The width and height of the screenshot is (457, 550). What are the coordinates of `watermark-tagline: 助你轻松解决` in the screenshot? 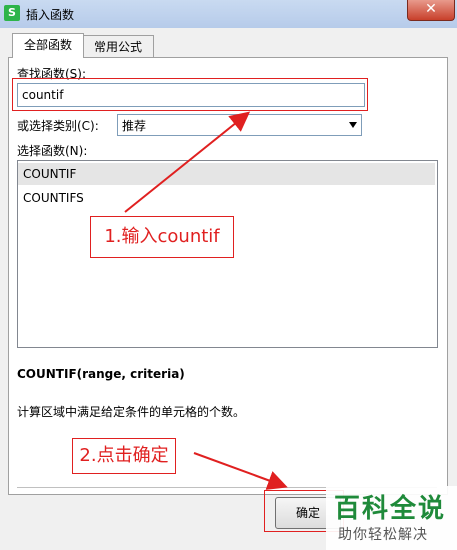 It's located at (383, 535).